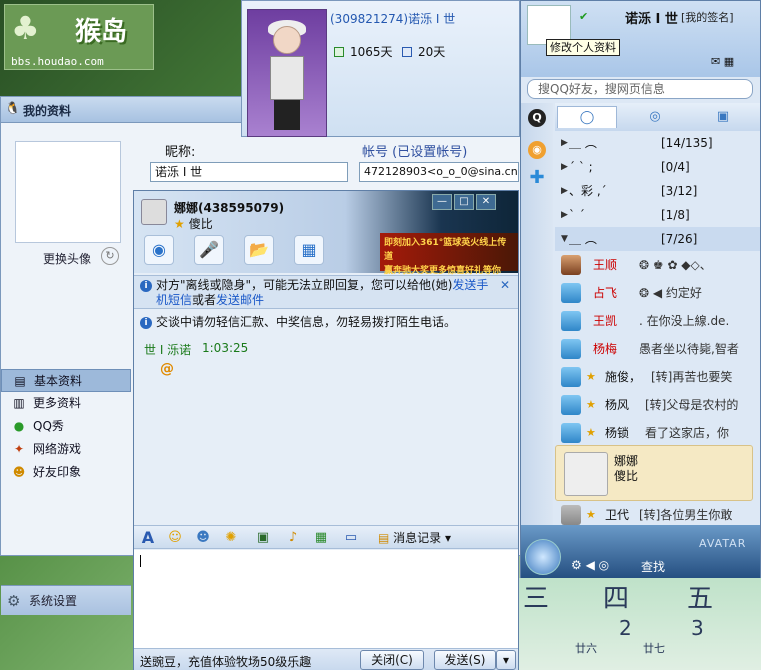 The height and width of the screenshot is (670, 761). What do you see at coordinates (67, 258) in the screenshot?
I see `change-avatar-link: 更换头像` at bounding box center [67, 258].